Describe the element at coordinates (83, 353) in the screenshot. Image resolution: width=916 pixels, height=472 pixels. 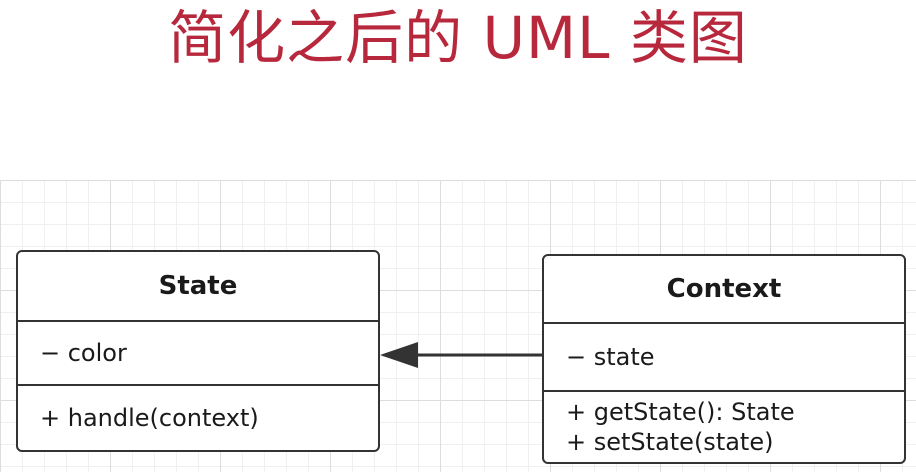
I see `attribute-color: − color` at that location.